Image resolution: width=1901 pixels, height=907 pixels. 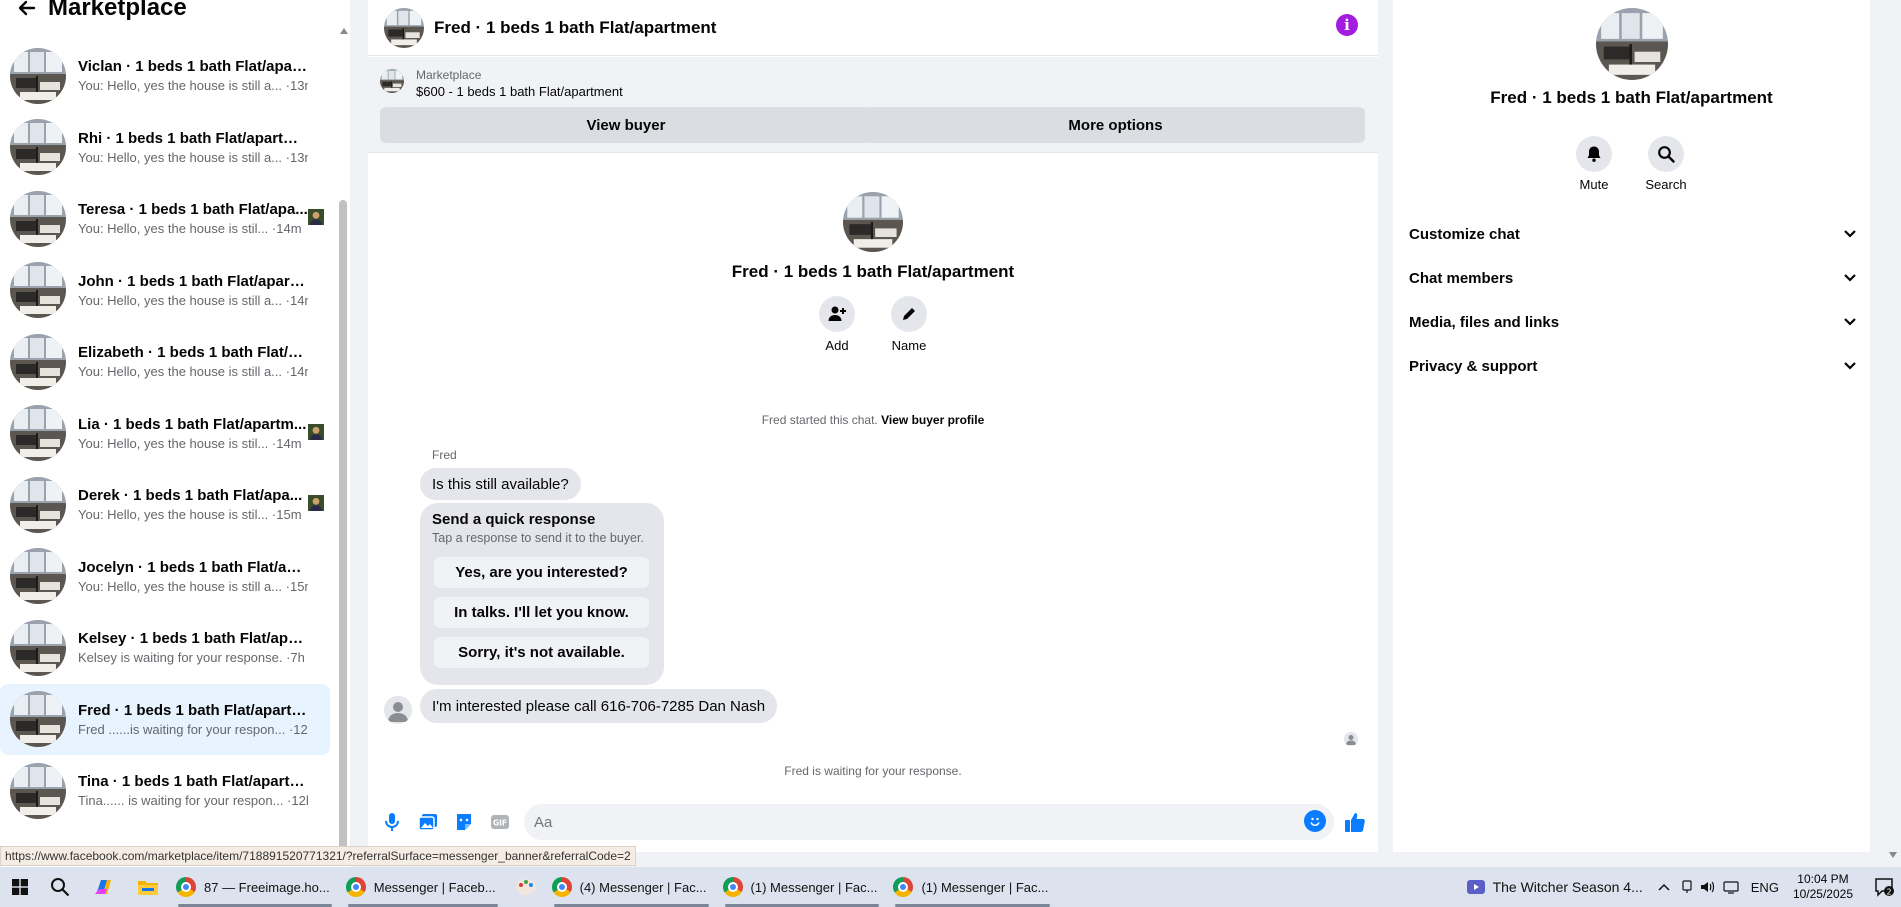 I want to click on banner-thumbnail, so click(x=392, y=81).